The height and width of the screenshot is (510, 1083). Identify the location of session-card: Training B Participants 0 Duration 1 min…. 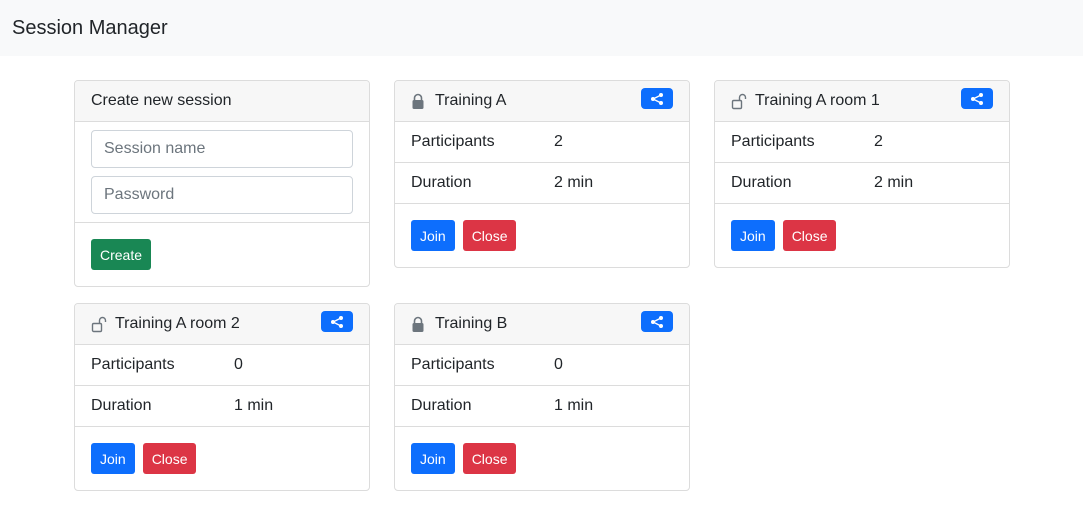
(542, 397).